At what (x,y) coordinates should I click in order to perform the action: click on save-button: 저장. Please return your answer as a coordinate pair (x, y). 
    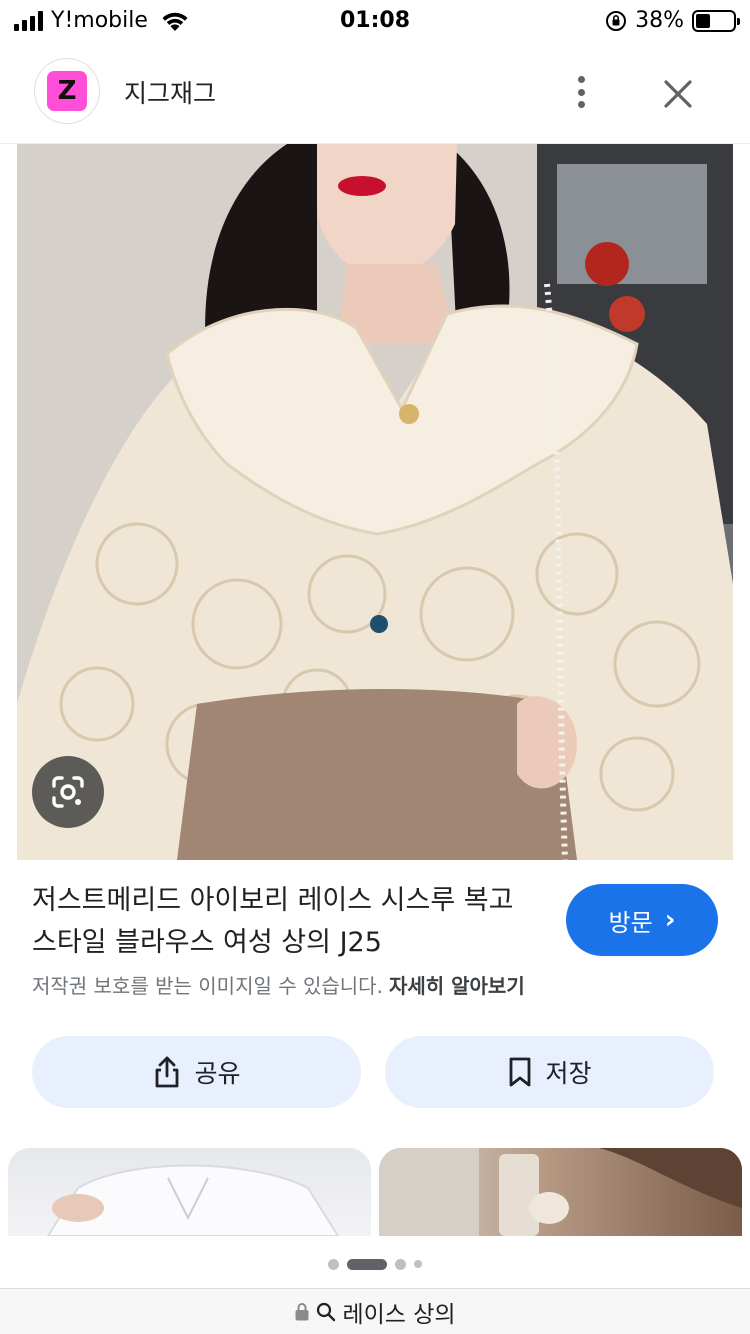
    Looking at the image, I should click on (549, 1072).